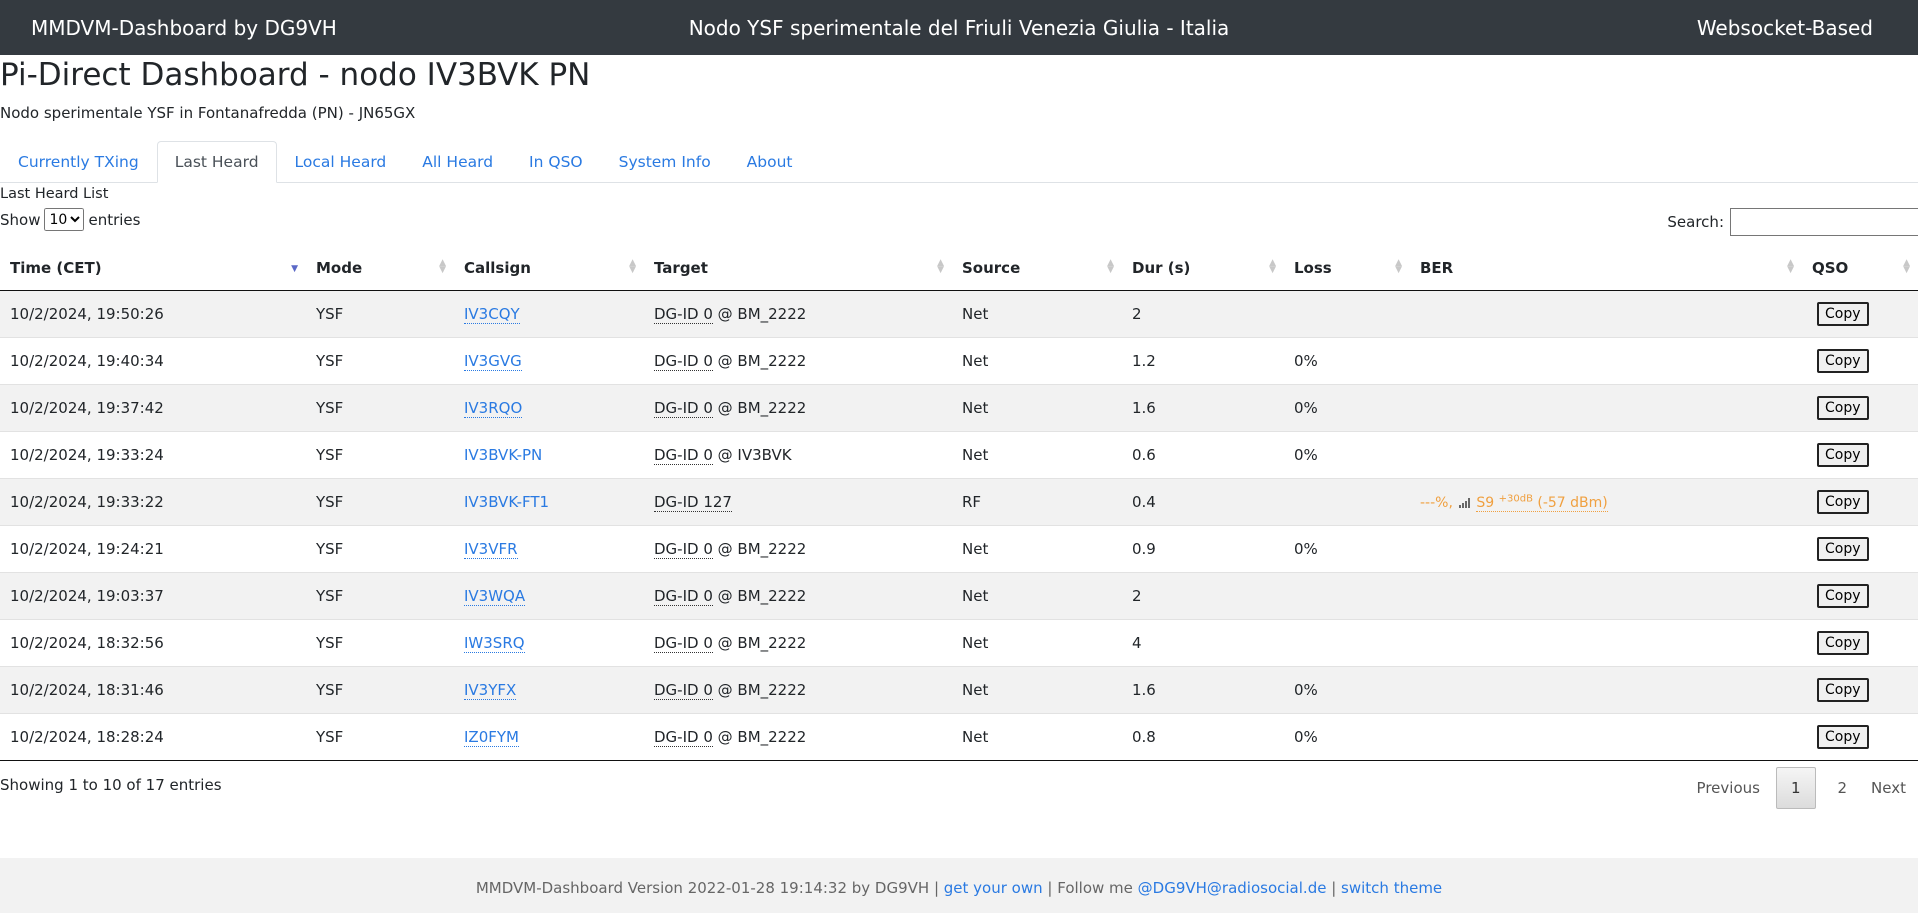 Image resolution: width=1918 pixels, height=918 pixels. I want to click on callsign-link: IV3BVK-PN, so click(503, 455).